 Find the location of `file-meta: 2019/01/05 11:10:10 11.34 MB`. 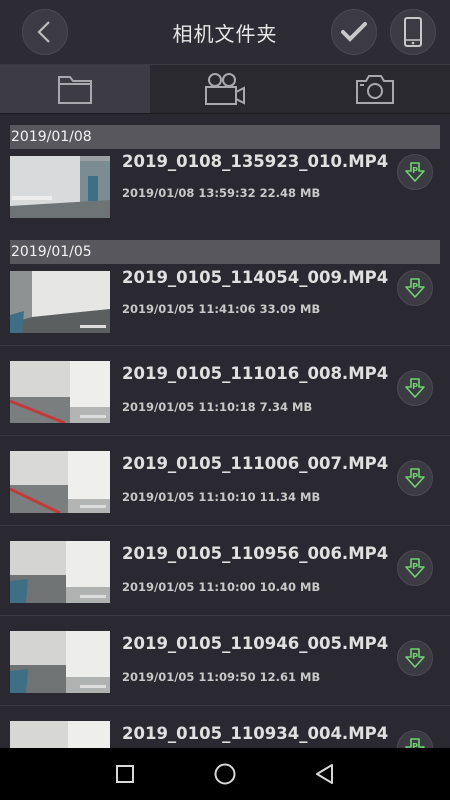

file-meta: 2019/01/05 11:10:10 11.34 MB is located at coordinates (221, 497).